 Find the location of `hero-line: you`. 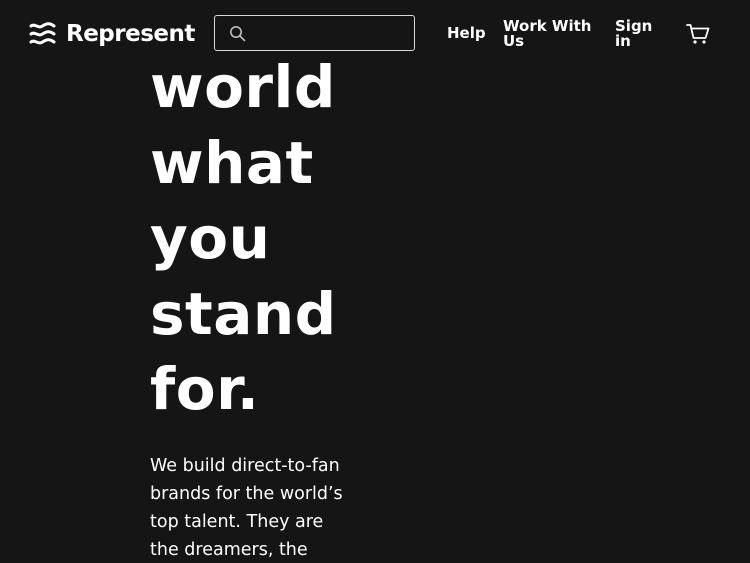

hero-line: you is located at coordinates (210, 238).